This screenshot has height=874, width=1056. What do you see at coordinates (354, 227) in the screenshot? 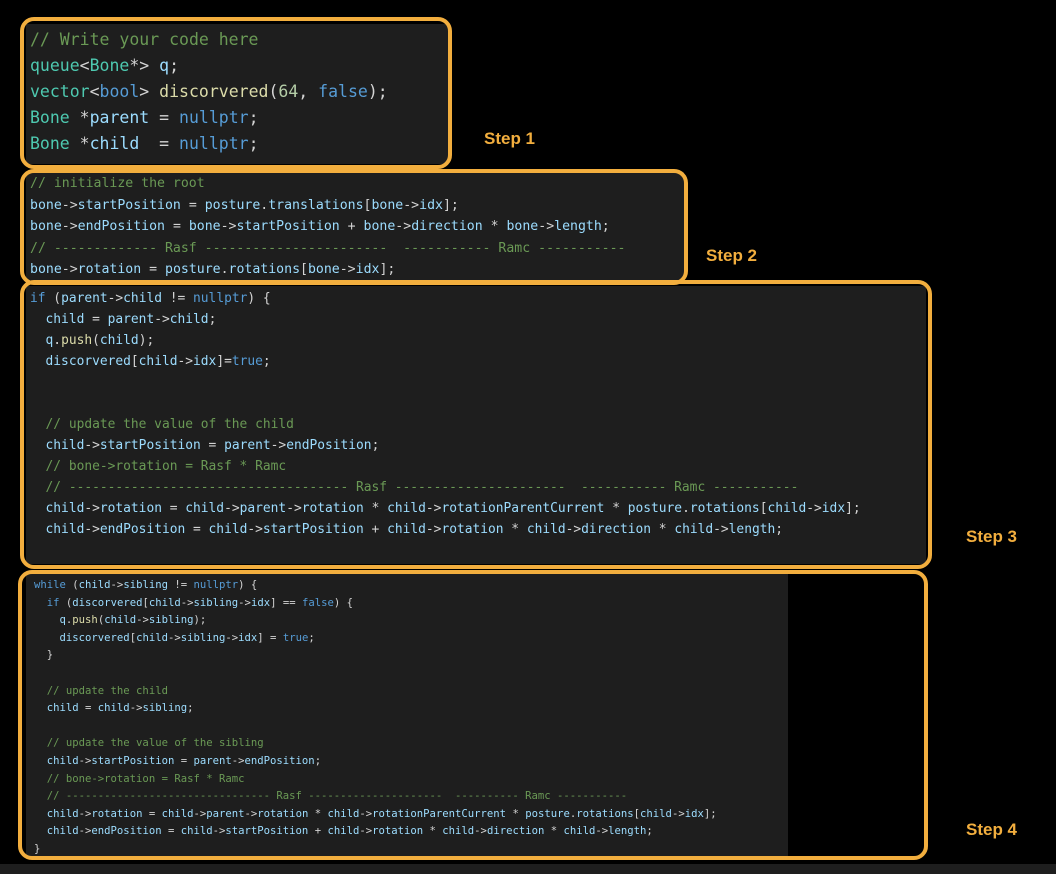
I see `highlight-box-step2` at bounding box center [354, 227].